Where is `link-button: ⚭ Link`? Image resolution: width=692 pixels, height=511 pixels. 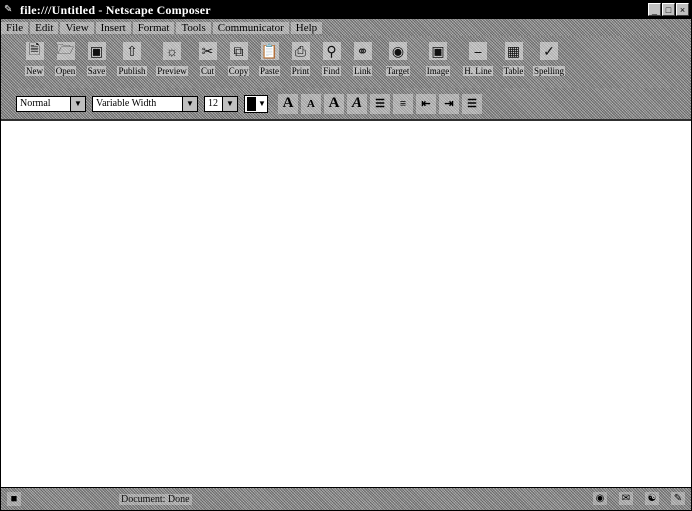
link-button: ⚭ Link is located at coordinates (362, 61).